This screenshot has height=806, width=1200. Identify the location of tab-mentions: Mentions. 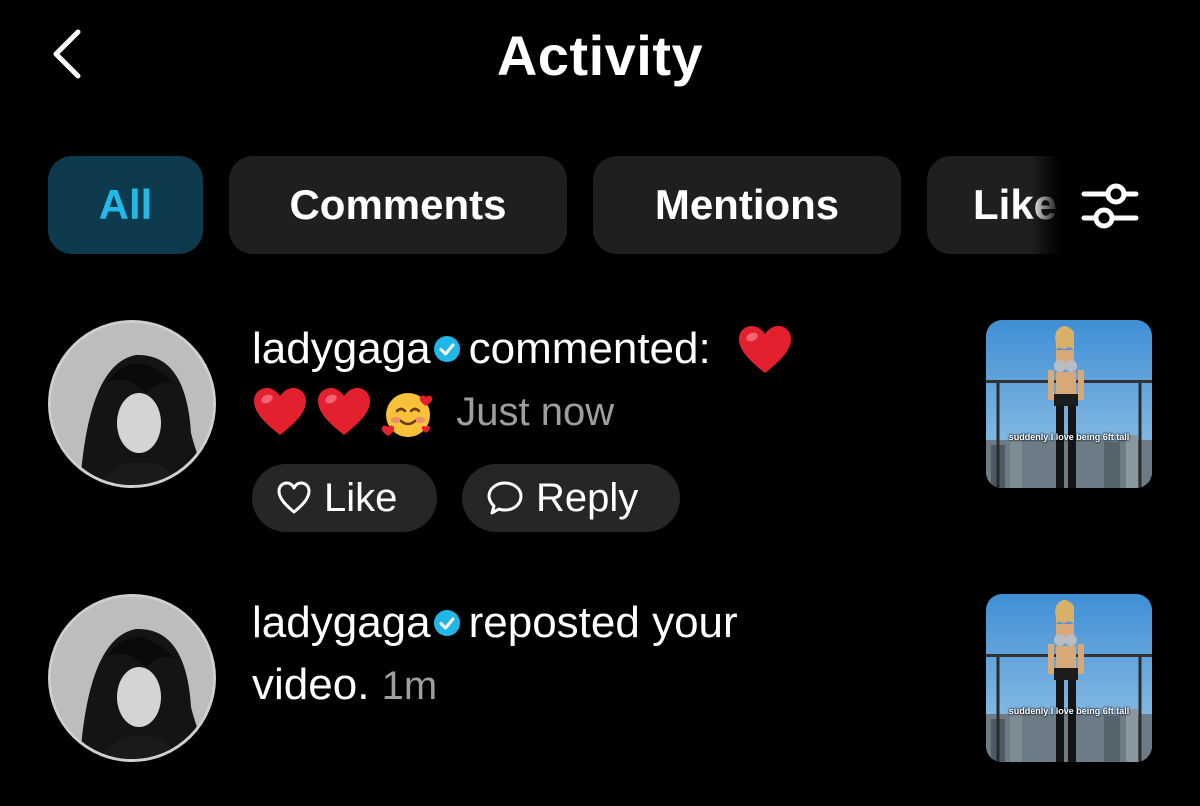
(747, 205).